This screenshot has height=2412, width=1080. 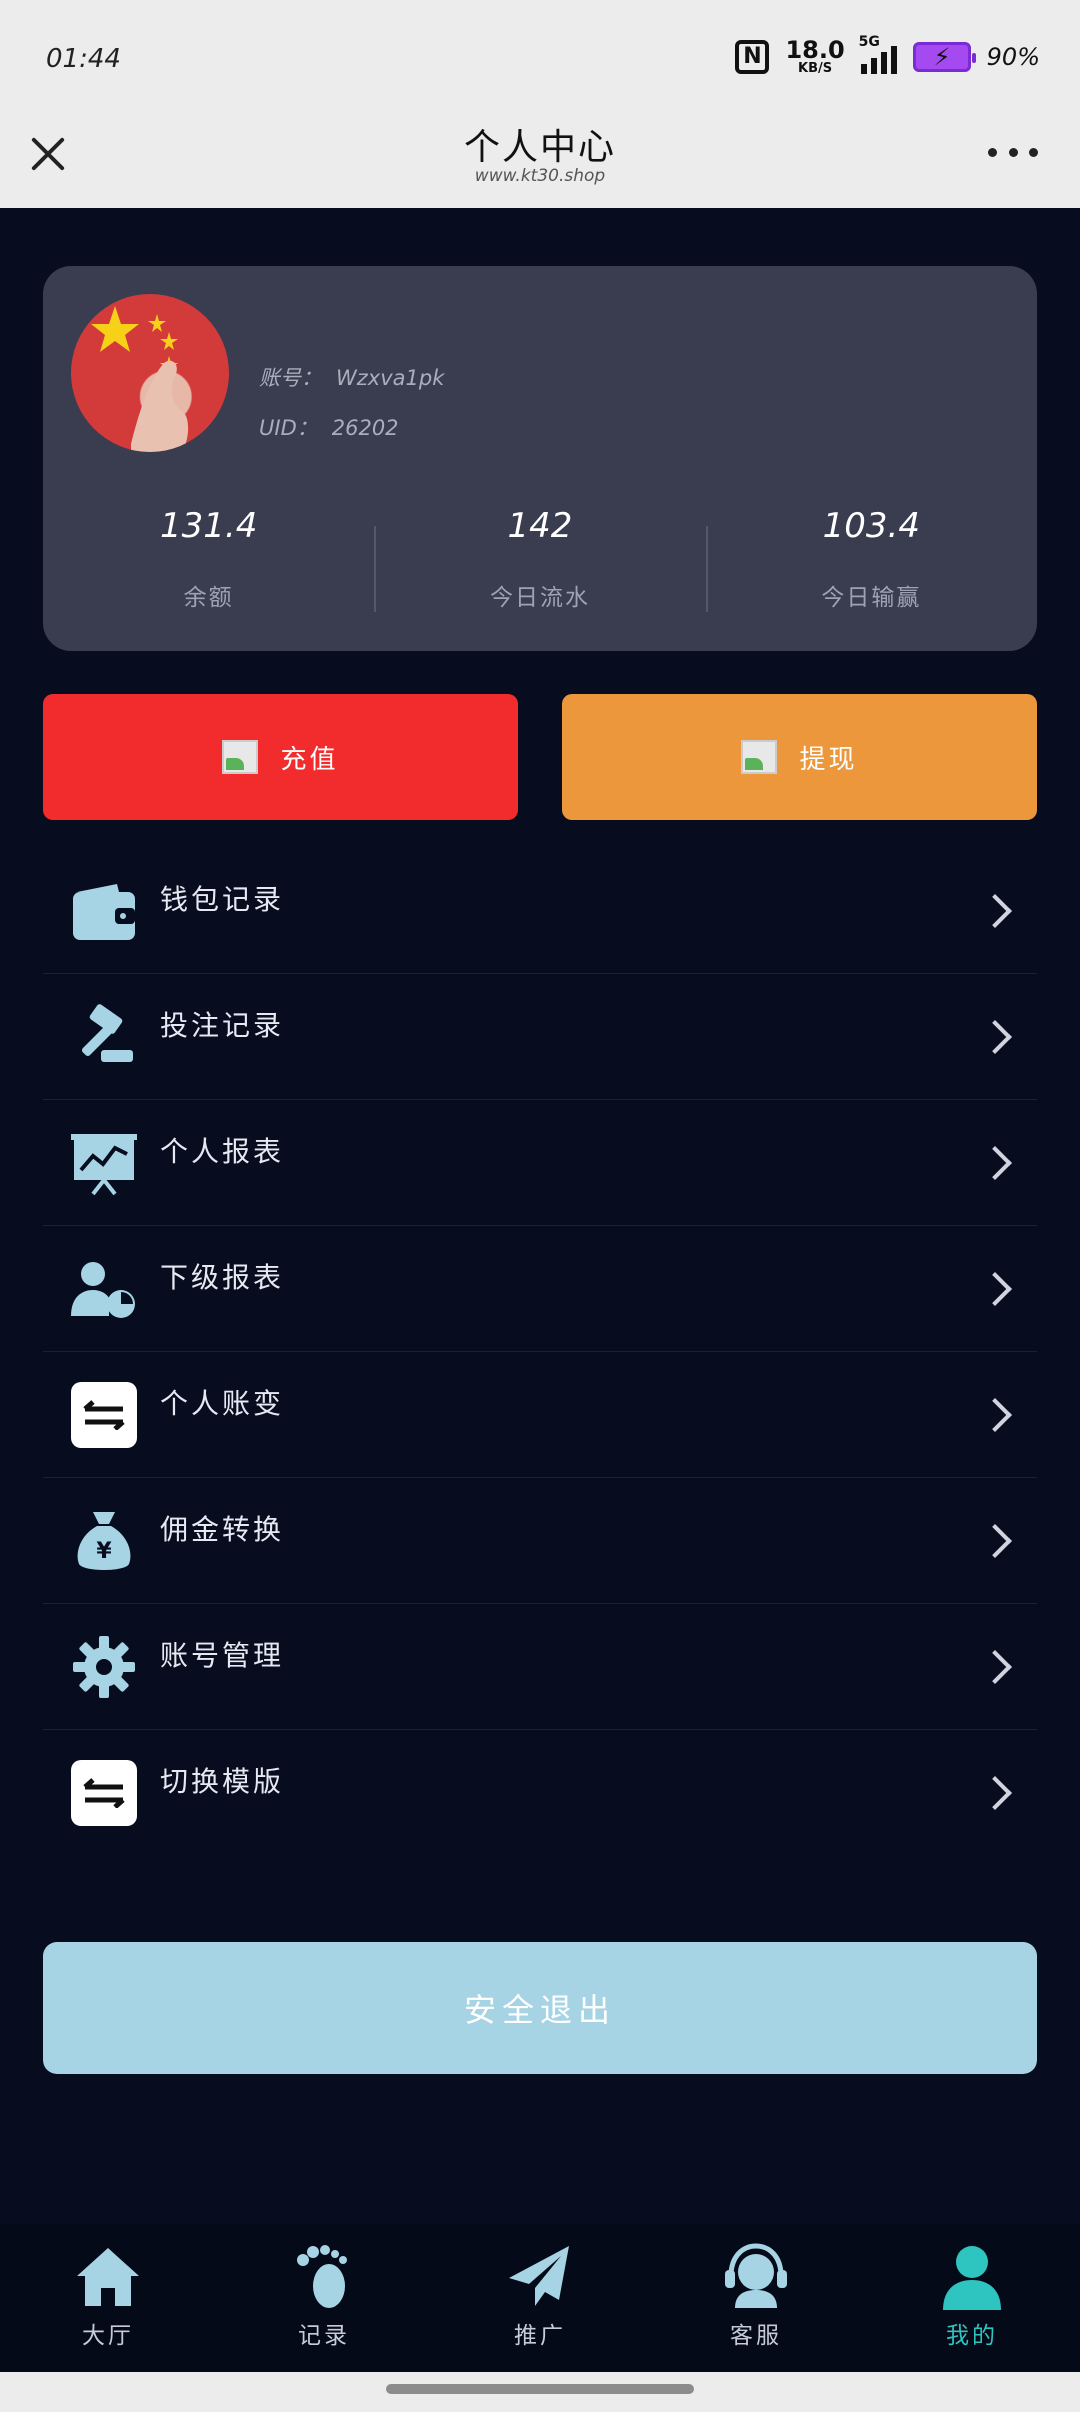 What do you see at coordinates (972, 2278) in the screenshot?
I see `user-icon` at bounding box center [972, 2278].